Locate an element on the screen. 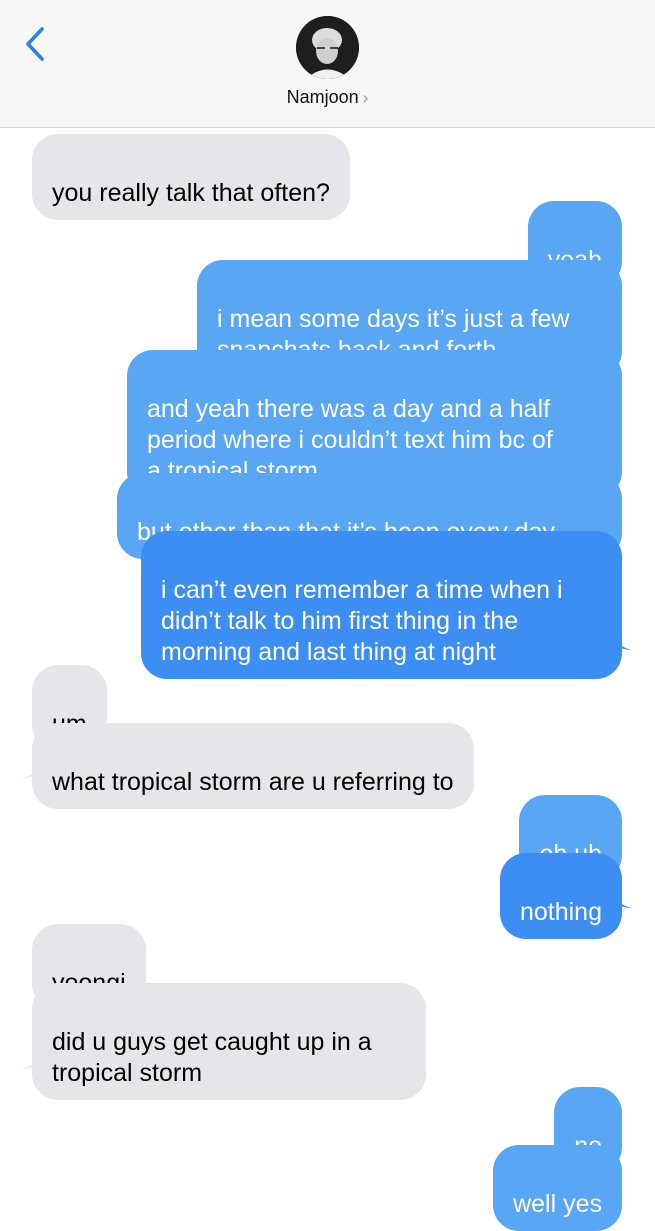 Image resolution: width=655 pixels, height=1231 pixels. message-text: you really talk that often? is located at coordinates (191, 193).